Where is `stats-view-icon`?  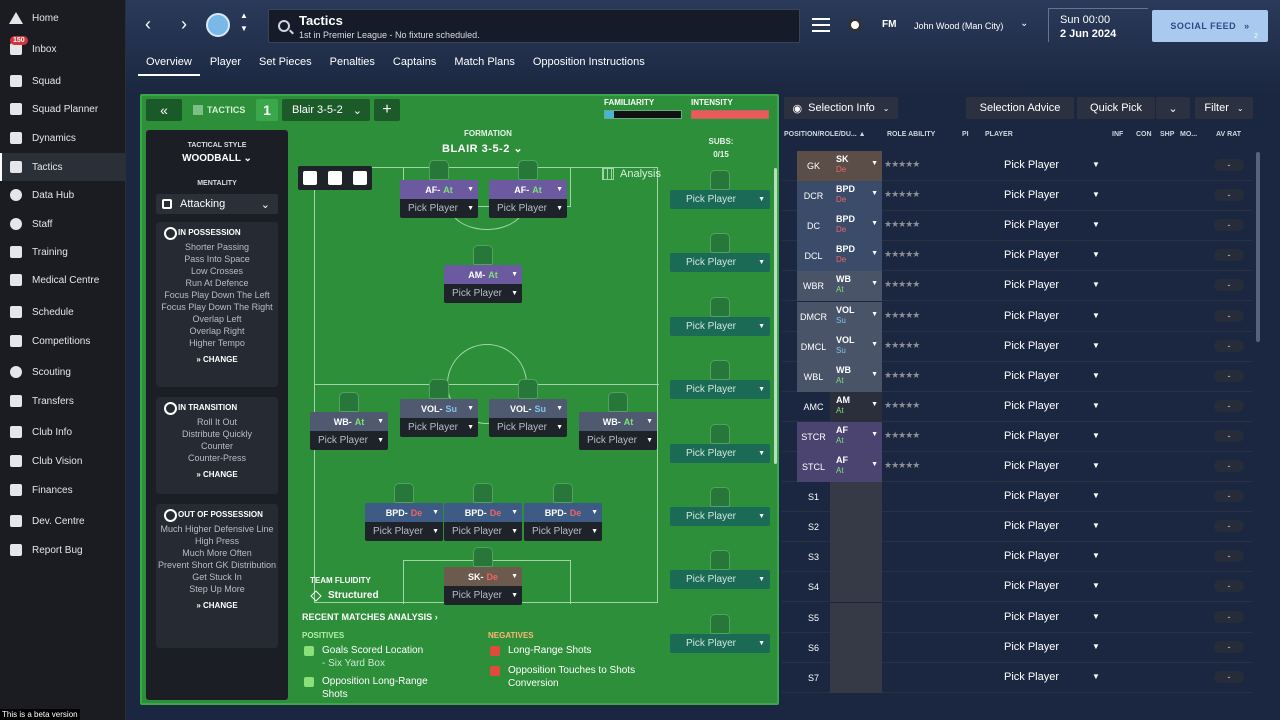 stats-view-icon is located at coordinates (334, 178).